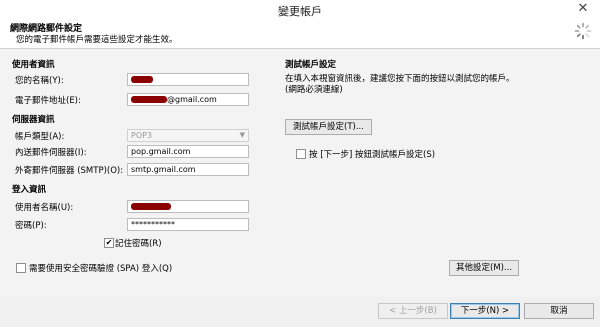 This screenshot has height=327, width=600. What do you see at coordinates (48, 101) in the screenshot?
I see `email-label: 電子郵件地址(E):` at bounding box center [48, 101].